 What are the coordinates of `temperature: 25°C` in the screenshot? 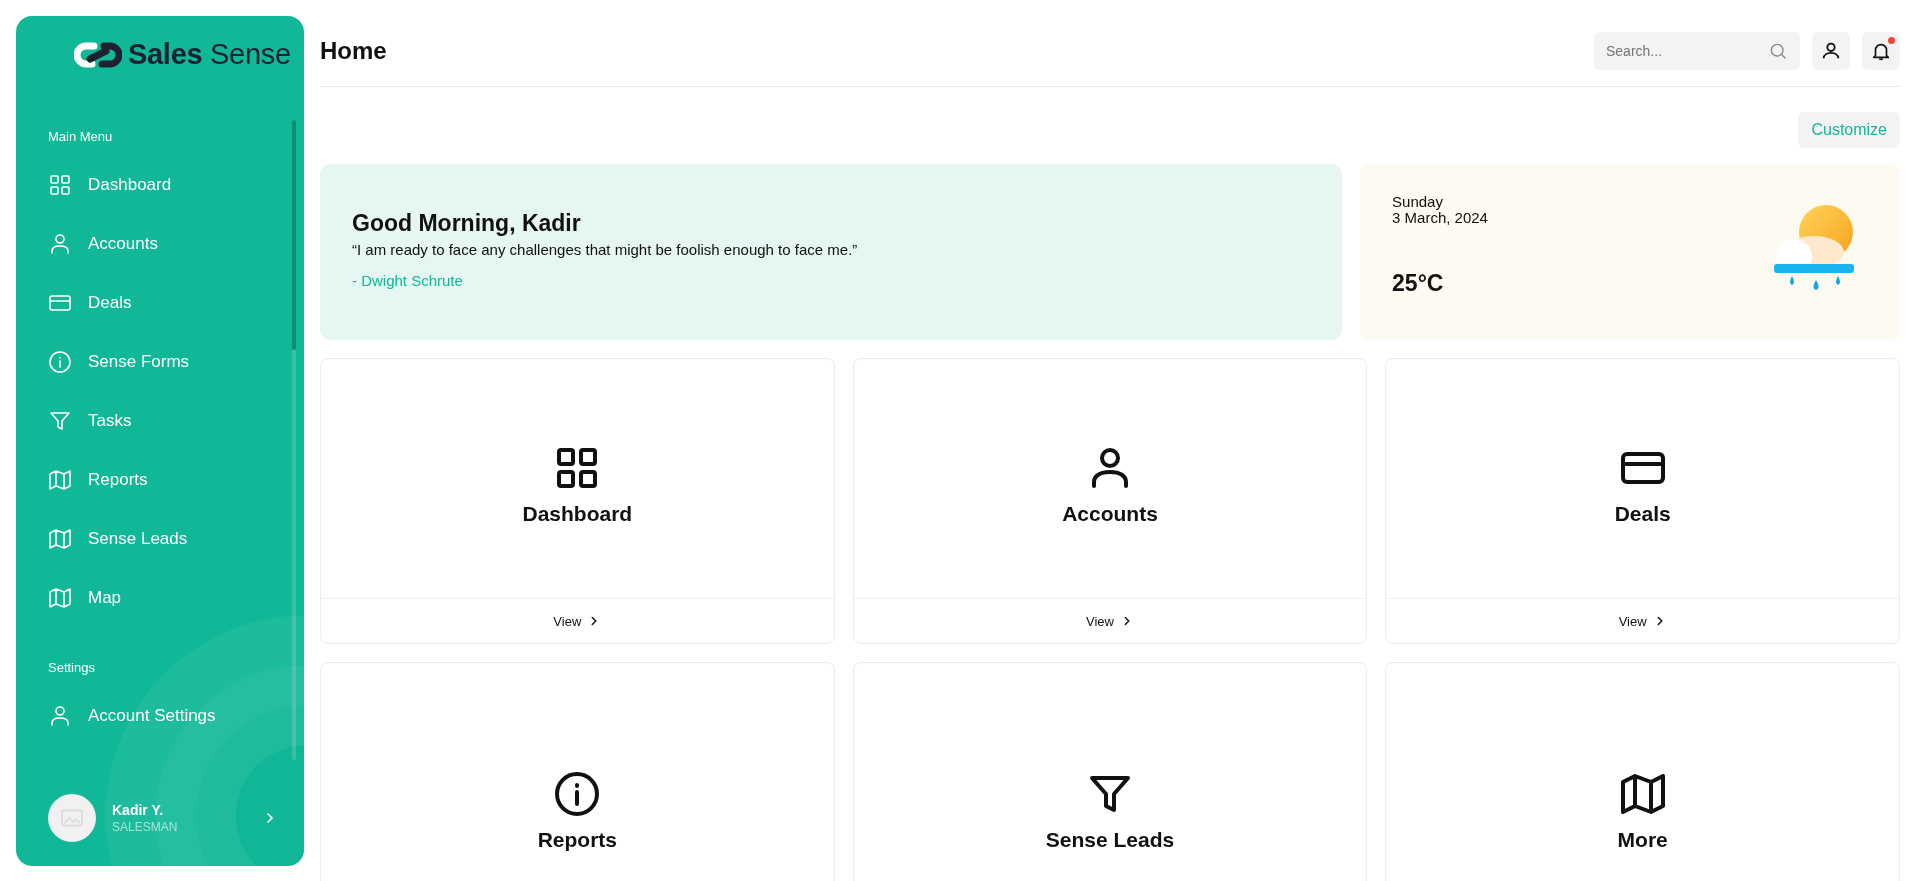 It's located at (1418, 283).